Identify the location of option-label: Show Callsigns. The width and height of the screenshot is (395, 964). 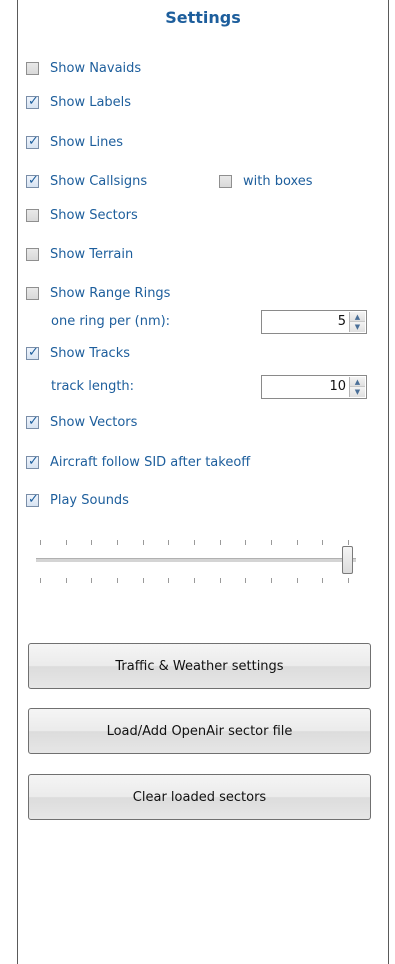
(99, 181).